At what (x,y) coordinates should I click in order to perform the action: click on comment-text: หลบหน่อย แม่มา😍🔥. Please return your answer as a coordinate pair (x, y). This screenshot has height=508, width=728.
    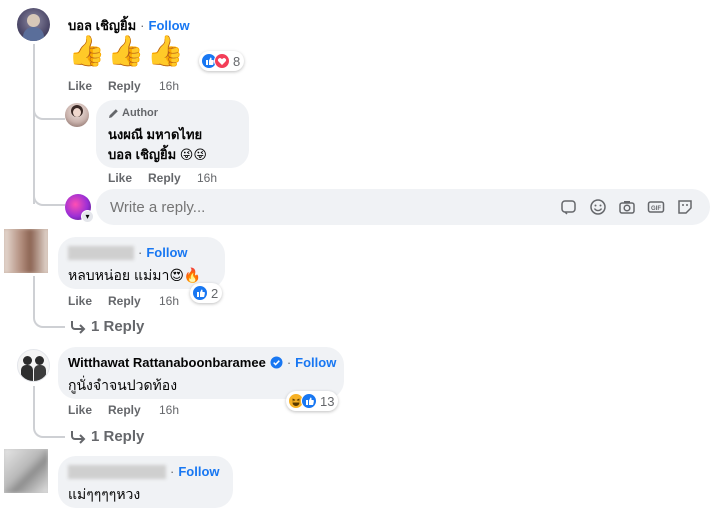
    Looking at the image, I should click on (135, 275).